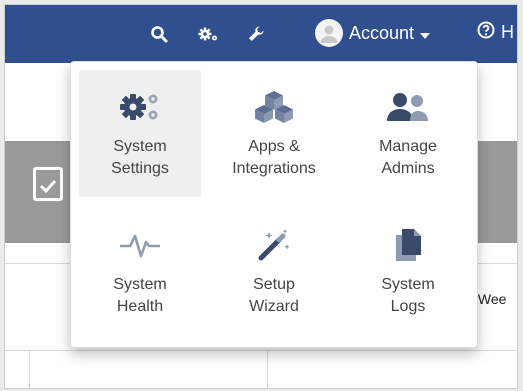  What do you see at coordinates (256, 34) in the screenshot?
I see `wrench-icon` at bounding box center [256, 34].